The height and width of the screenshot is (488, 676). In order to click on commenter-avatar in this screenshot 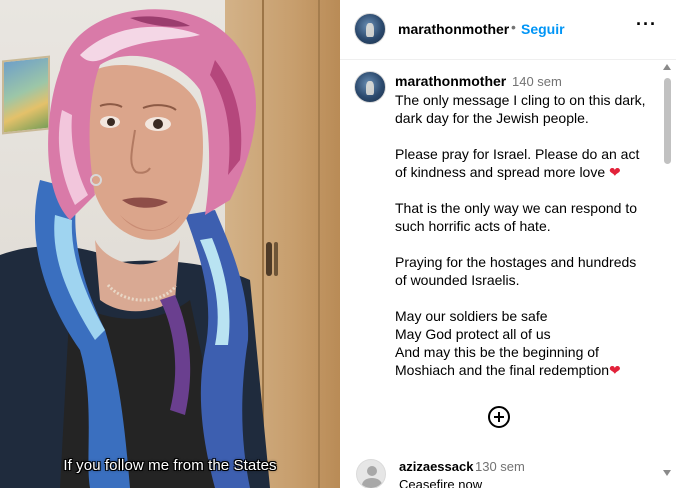, I will do `click(371, 473)`.